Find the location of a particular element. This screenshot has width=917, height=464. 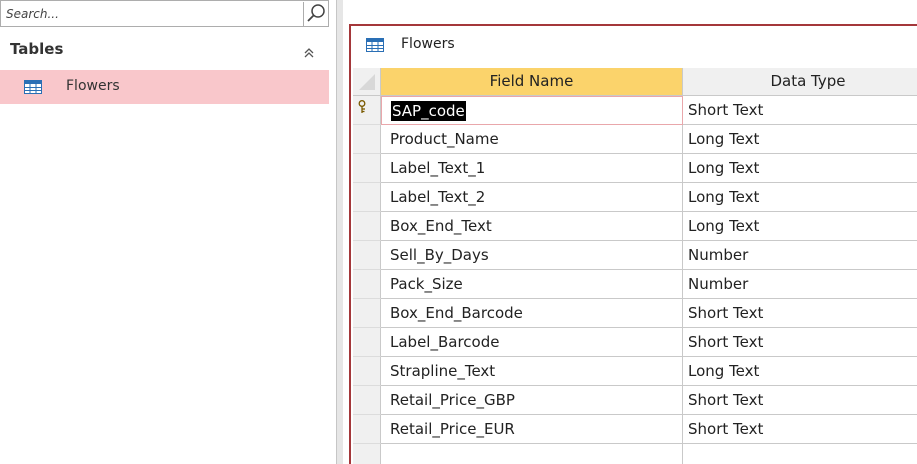

search-input is located at coordinates (151, 14).